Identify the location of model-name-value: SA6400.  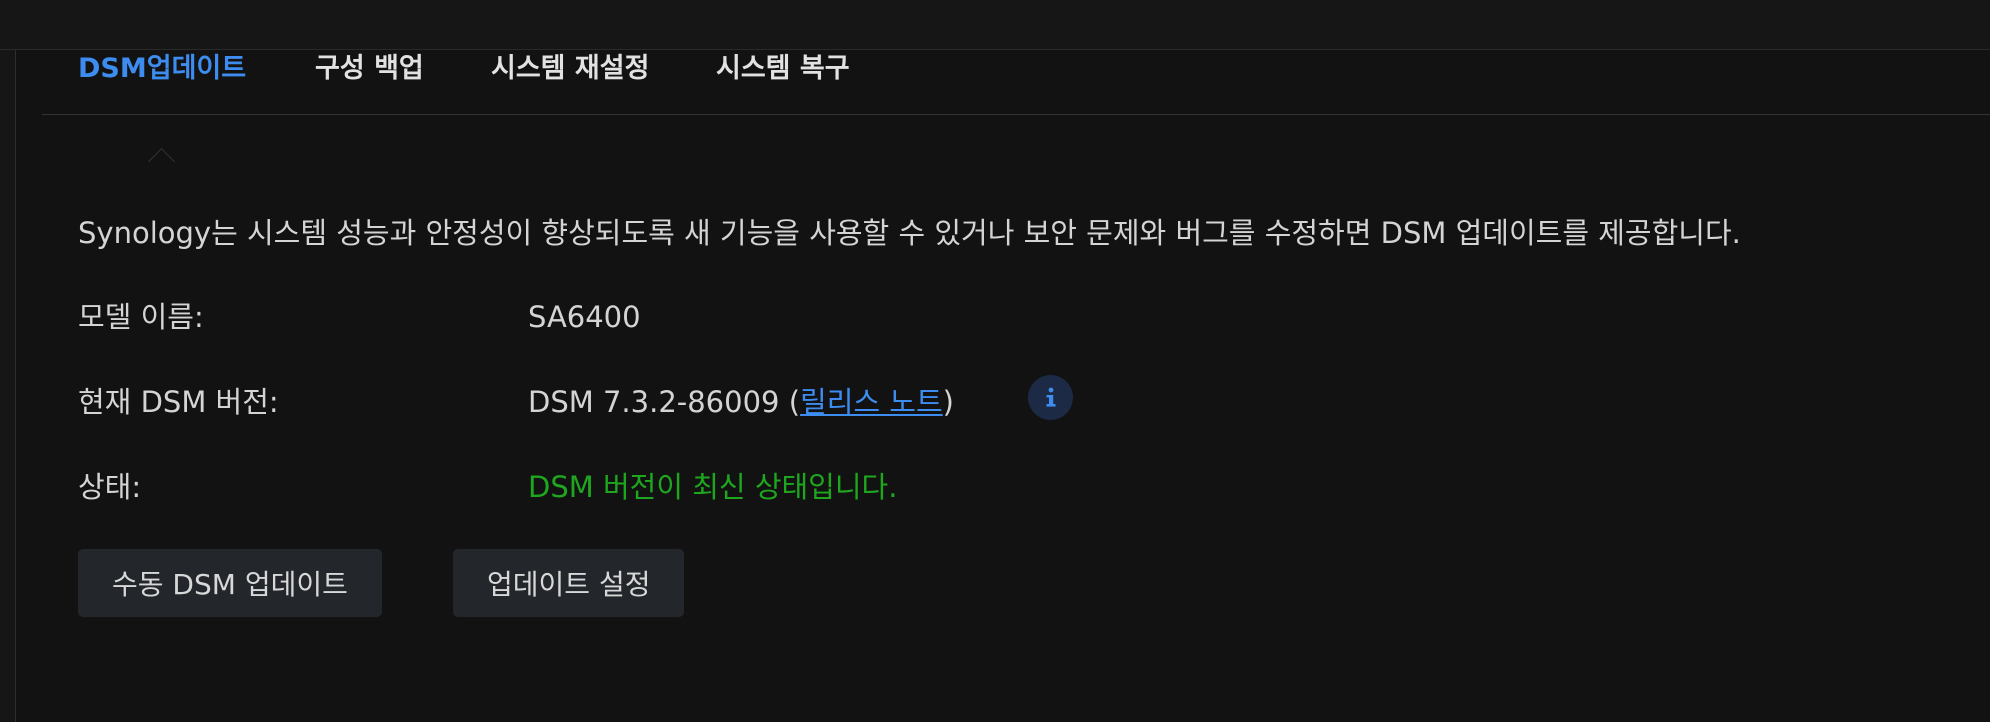
(584, 317).